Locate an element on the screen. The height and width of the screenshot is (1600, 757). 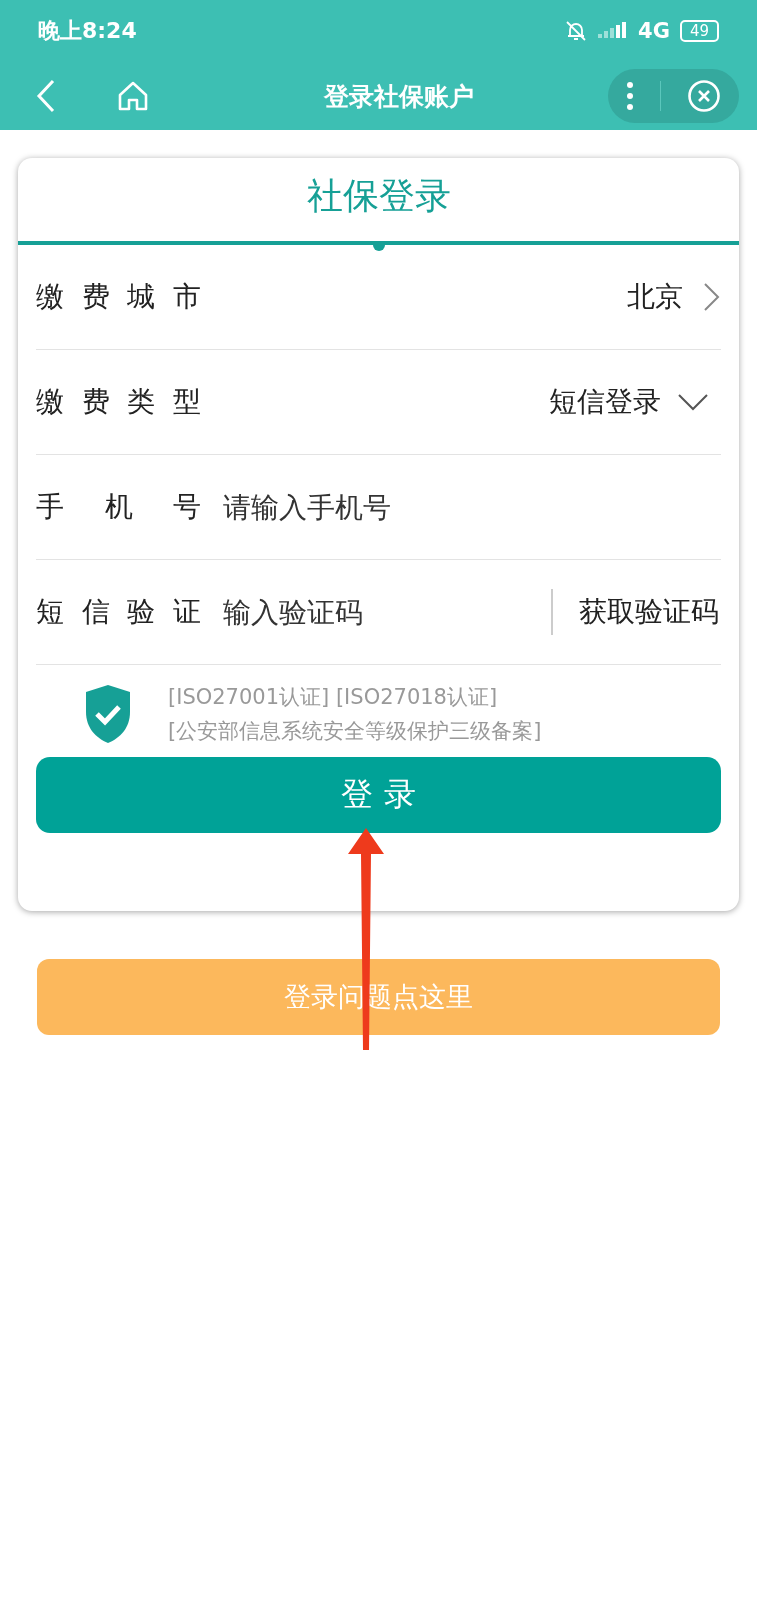
battery-level: 49 is located at coordinates (699, 31).